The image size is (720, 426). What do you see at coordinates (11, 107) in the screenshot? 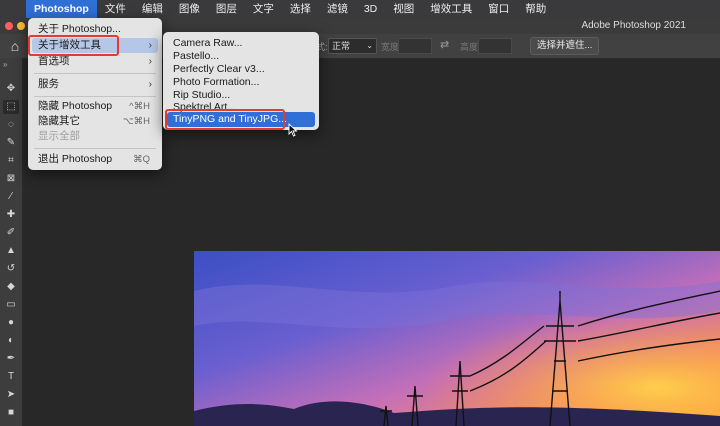
I see `marquee-icon: ⬚` at bounding box center [11, 107].